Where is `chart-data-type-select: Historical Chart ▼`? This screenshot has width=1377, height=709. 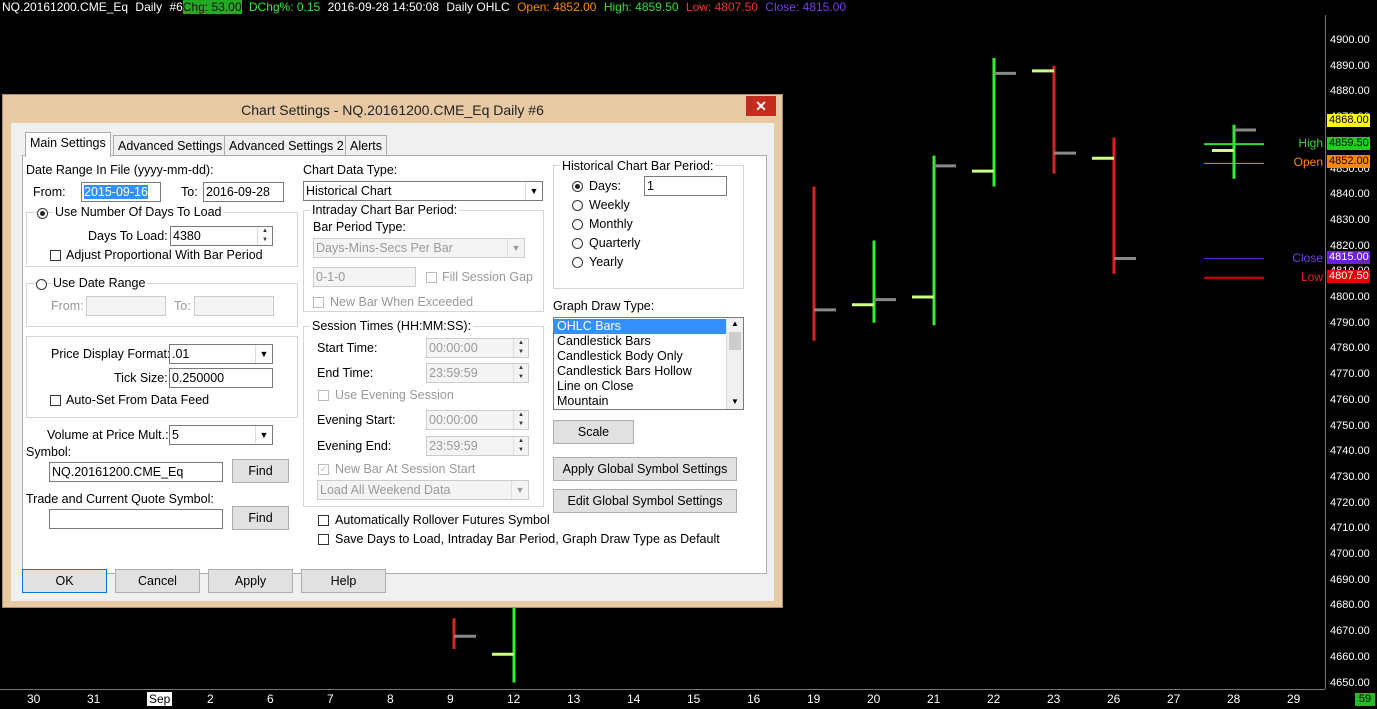 chart-data-type-select: Historical Chart ▼ is located at coordinates (423, 191).